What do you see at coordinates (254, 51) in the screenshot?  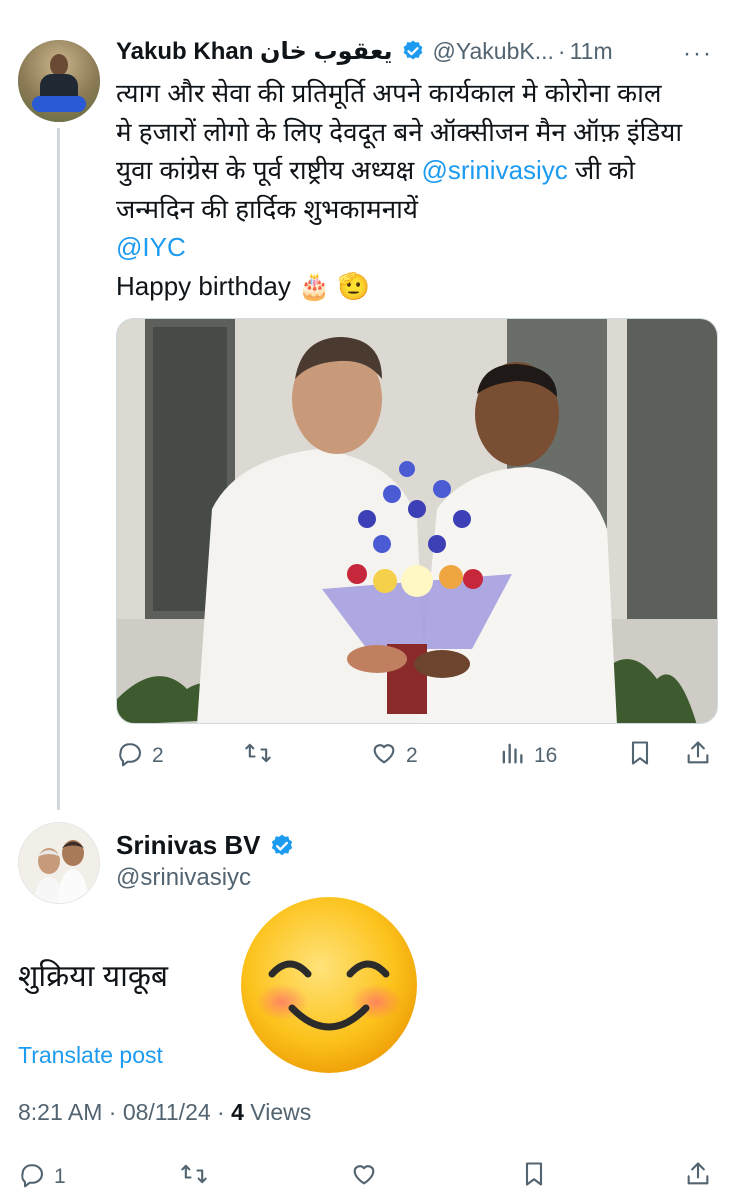 I see `author-name: Yakub Khan يعقوب خان` at bounding box center [254, 51].